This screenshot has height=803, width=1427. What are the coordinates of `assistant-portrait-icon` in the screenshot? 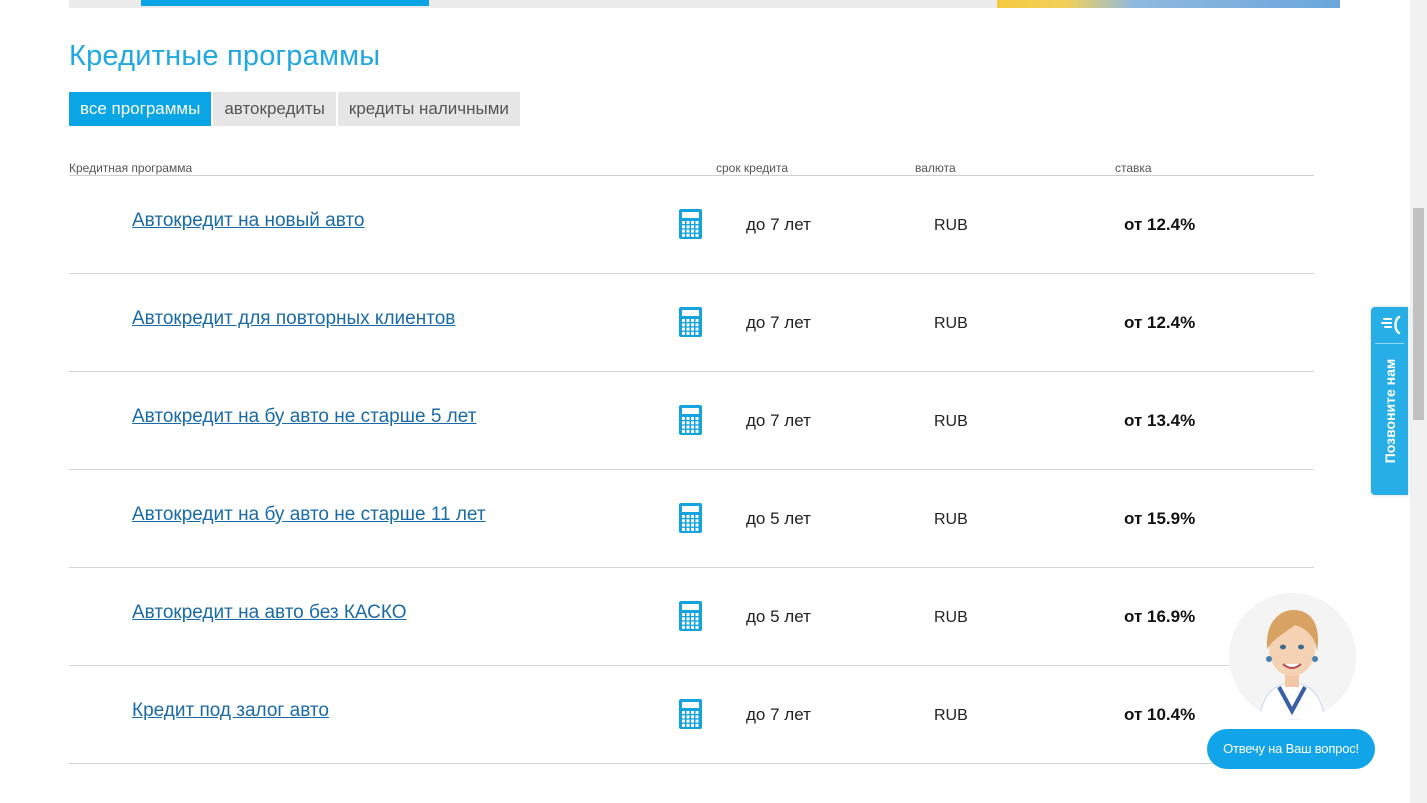 It's located at (1292, 656).